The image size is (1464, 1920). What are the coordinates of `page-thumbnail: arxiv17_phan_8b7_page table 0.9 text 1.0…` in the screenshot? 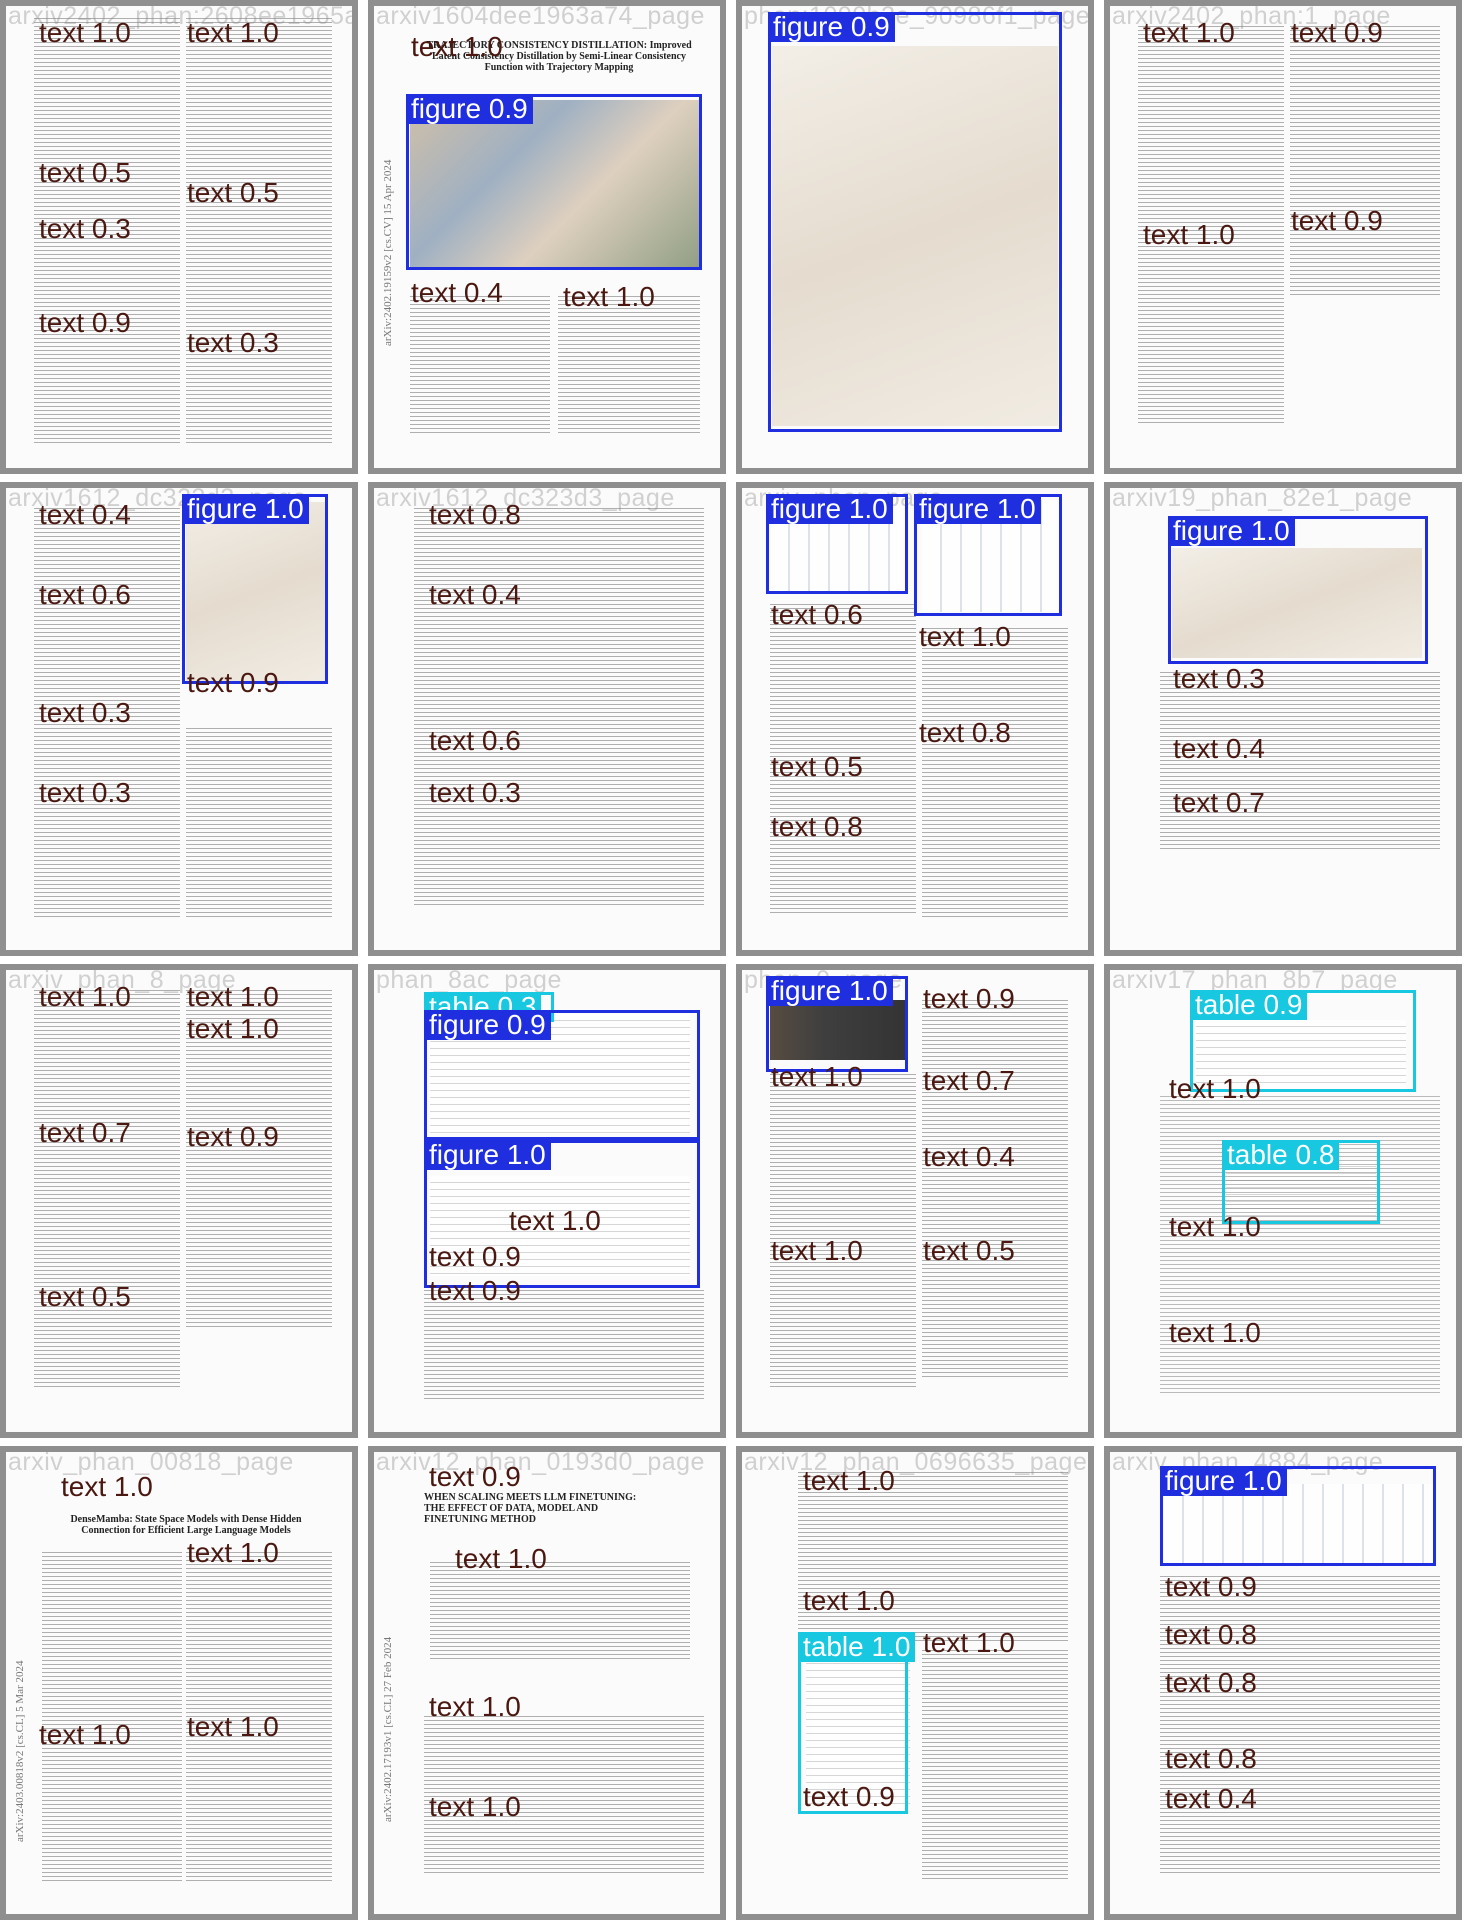 It's located at (1283, 1201).